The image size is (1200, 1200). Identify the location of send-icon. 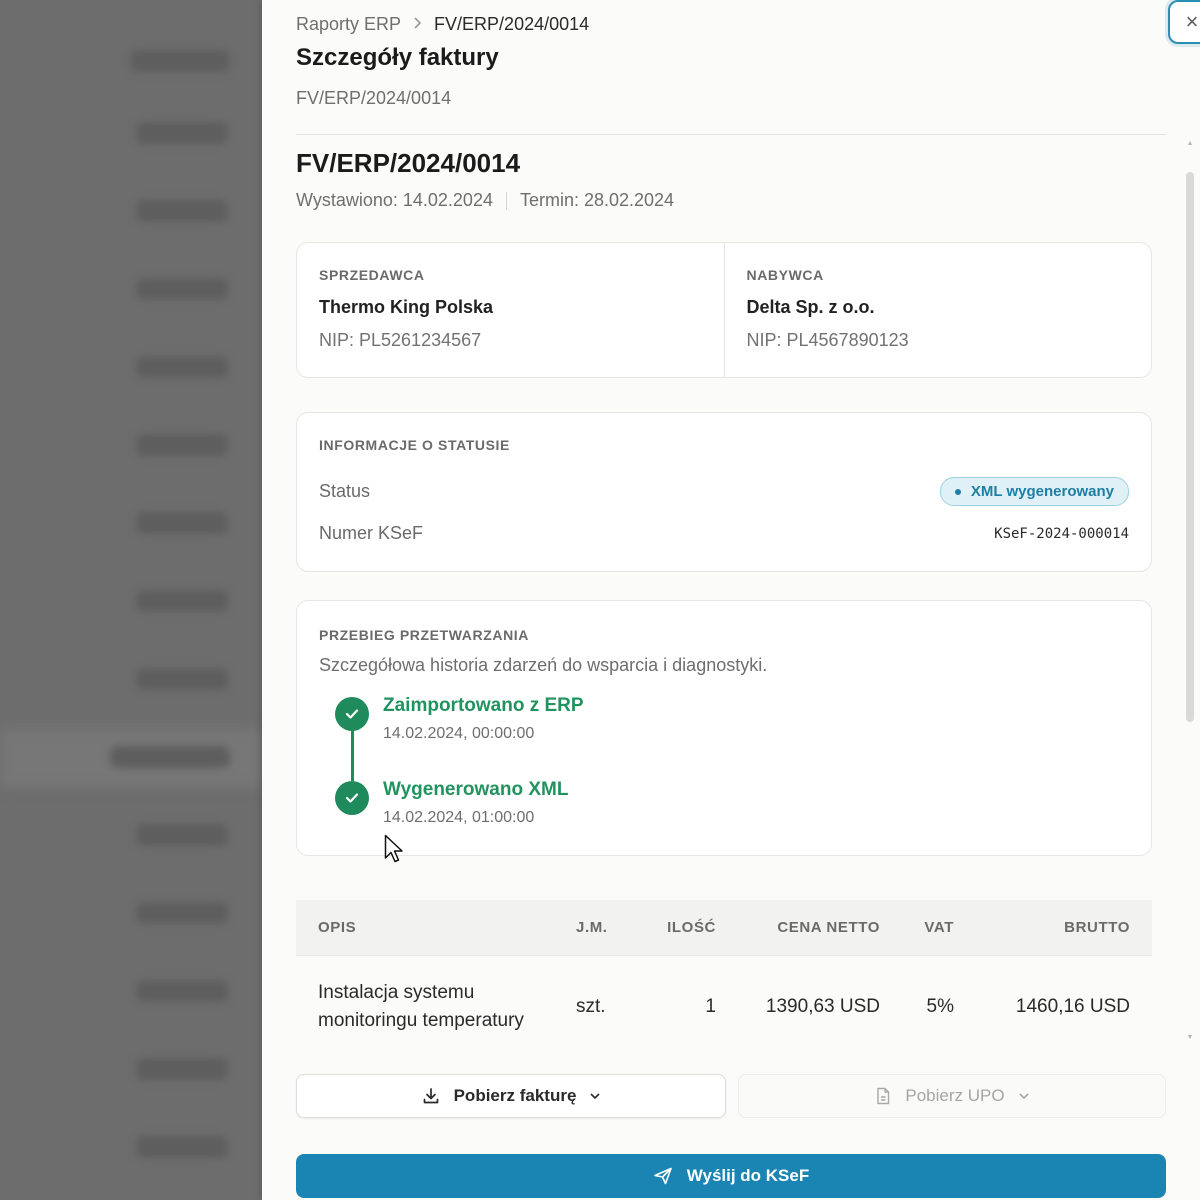
(662, 1176).